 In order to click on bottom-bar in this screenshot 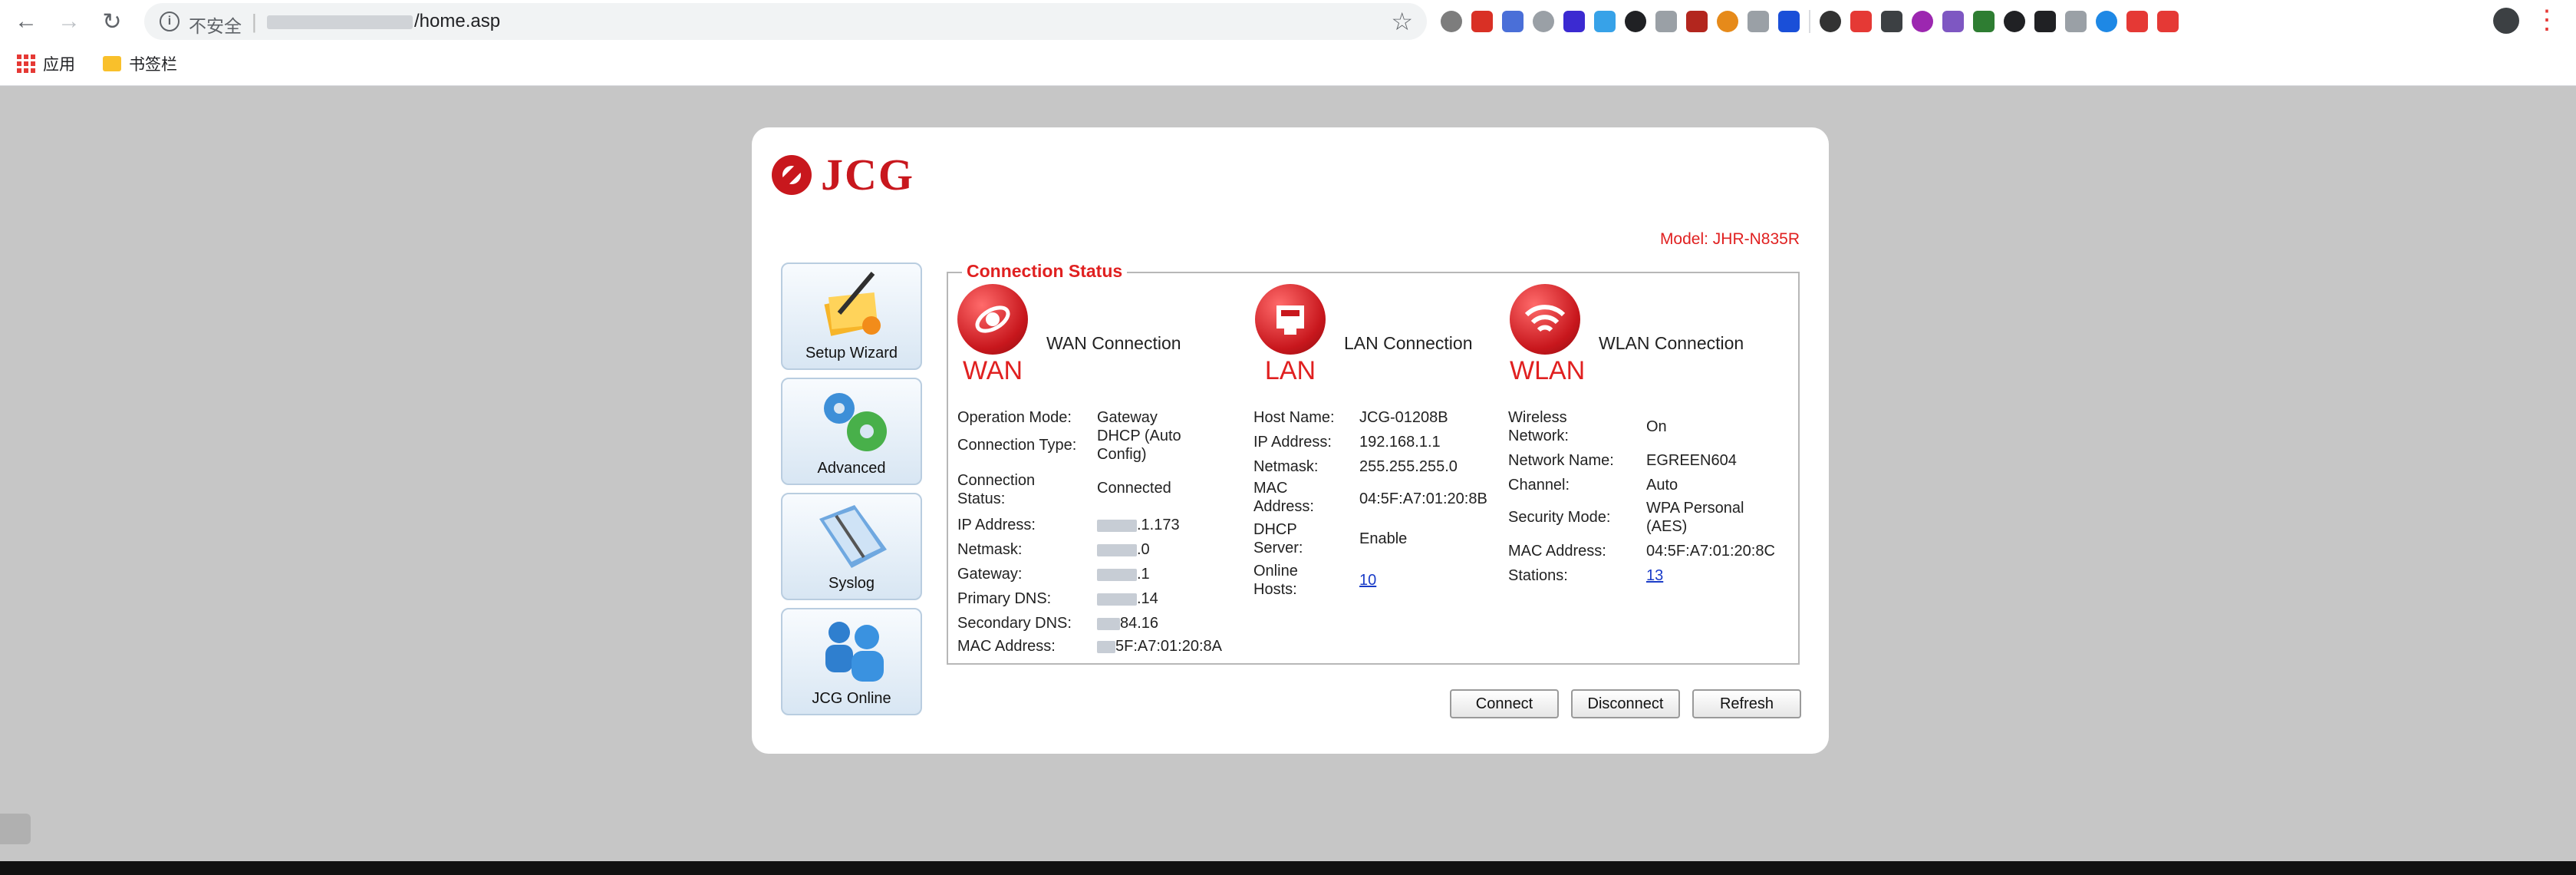, I will do `click(1288, 868)`.